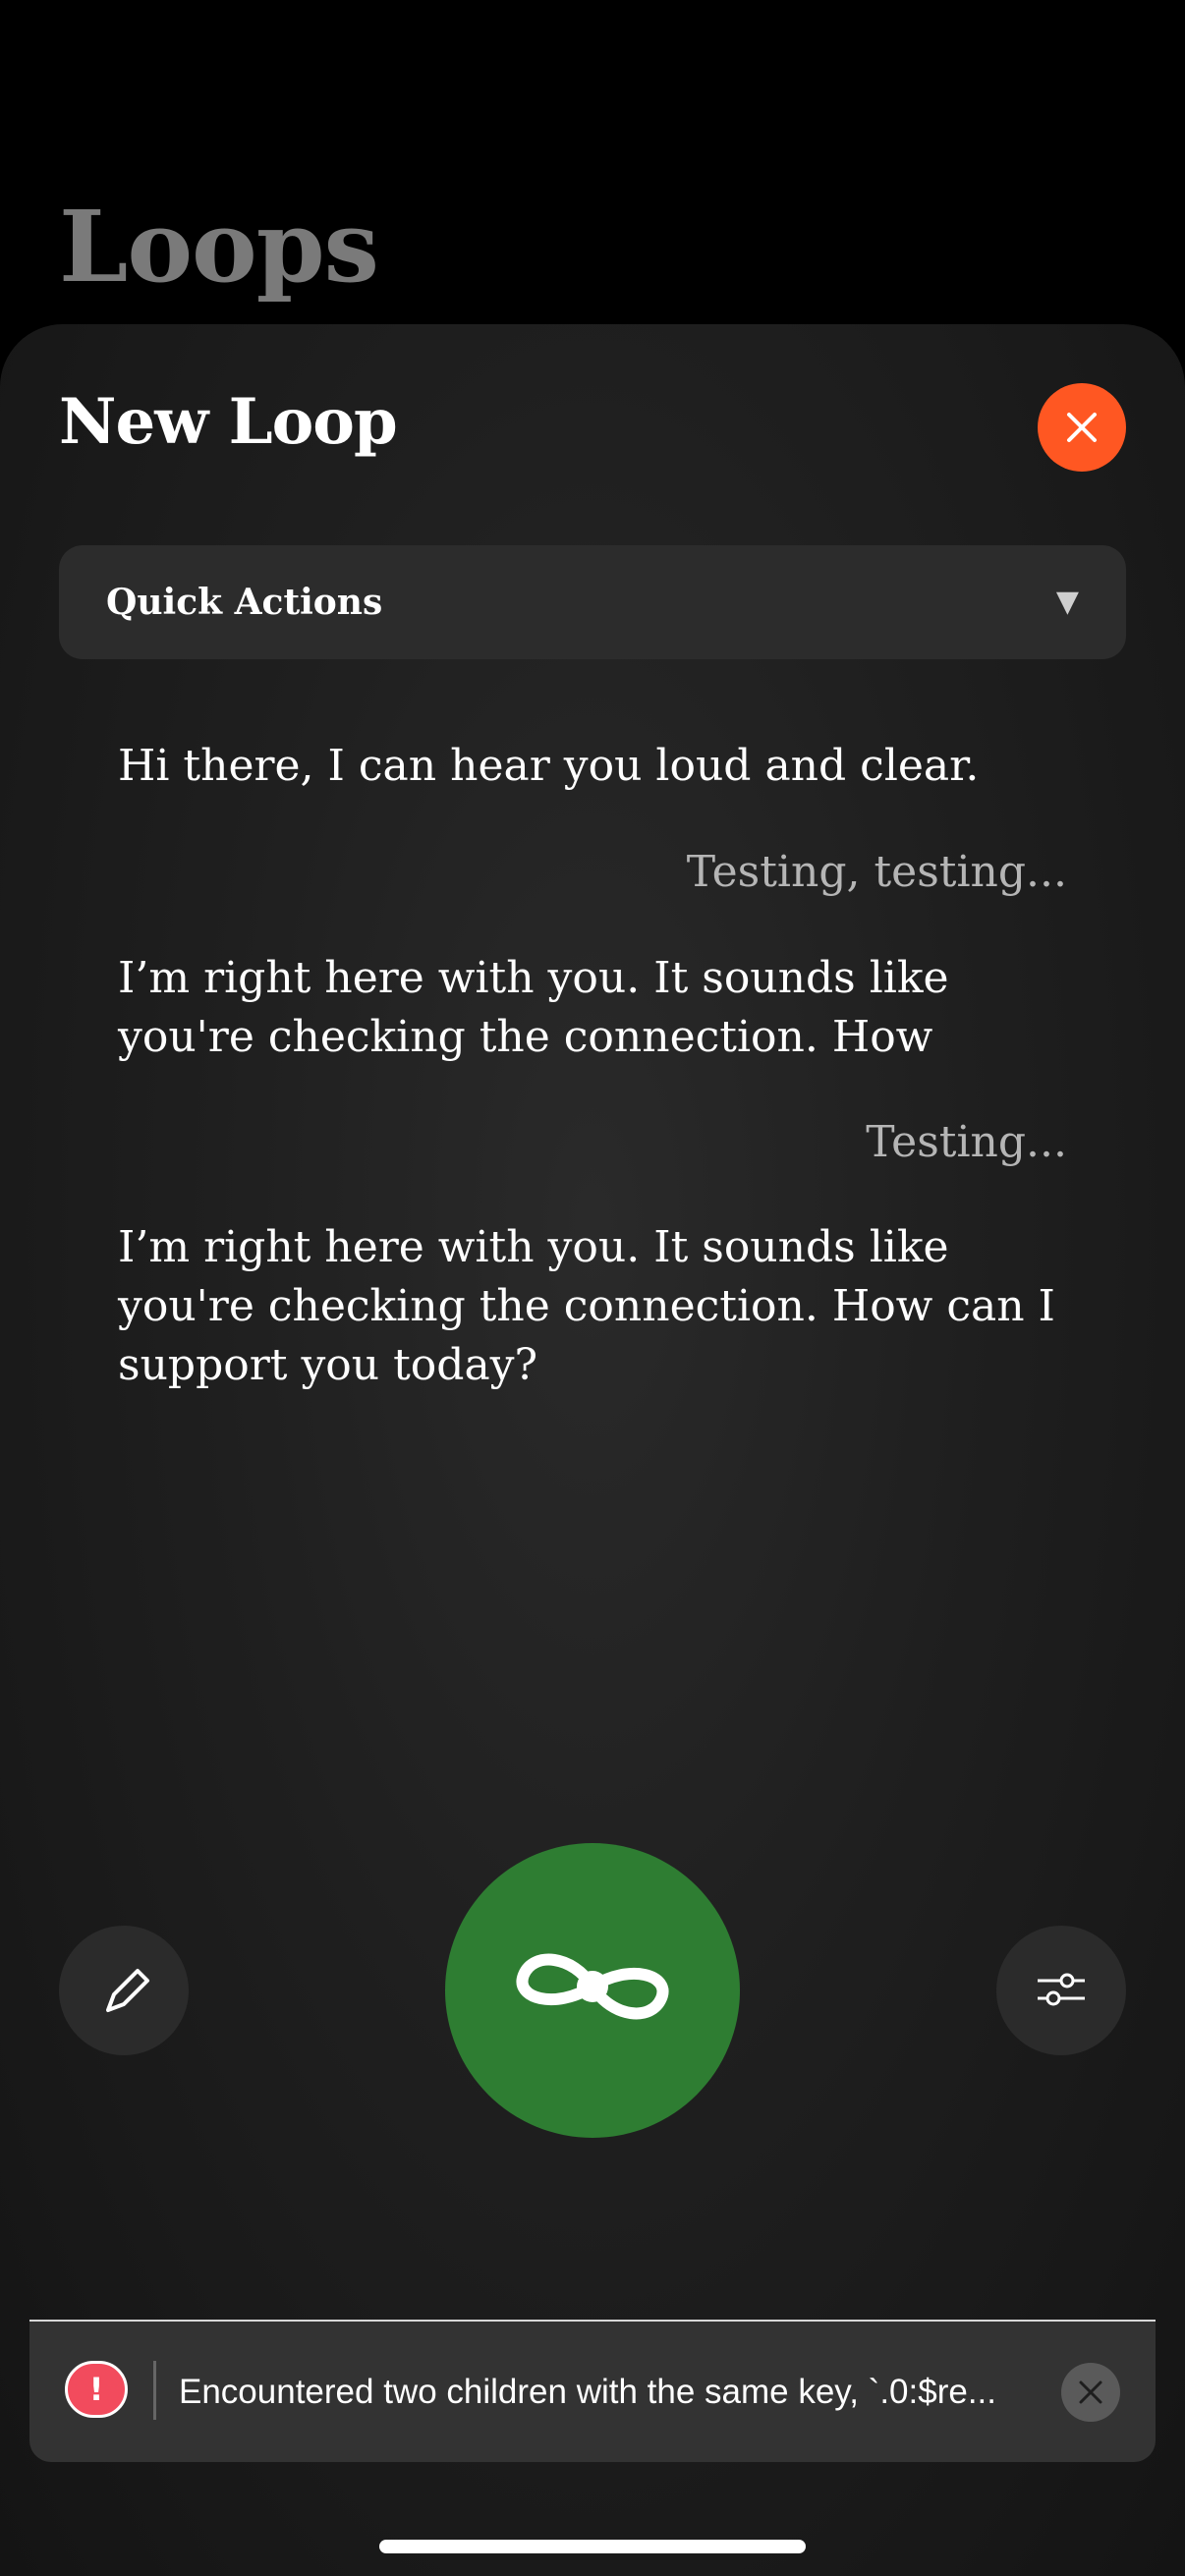 This screenshot has height=2576, width=1185. I want to click on sheet-title: New Loop, so click(229, 422).